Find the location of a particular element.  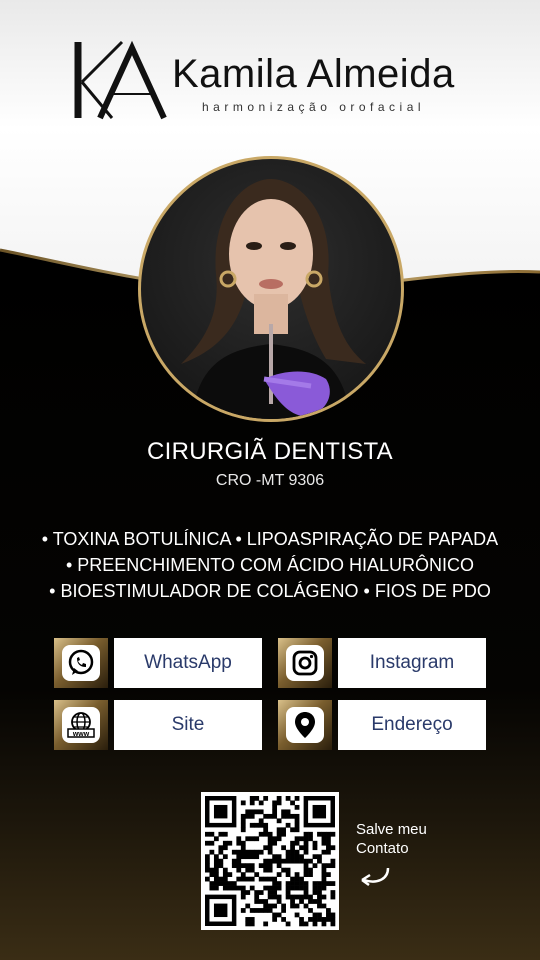

whatsapp-icon is located at coordinates (81, 662).